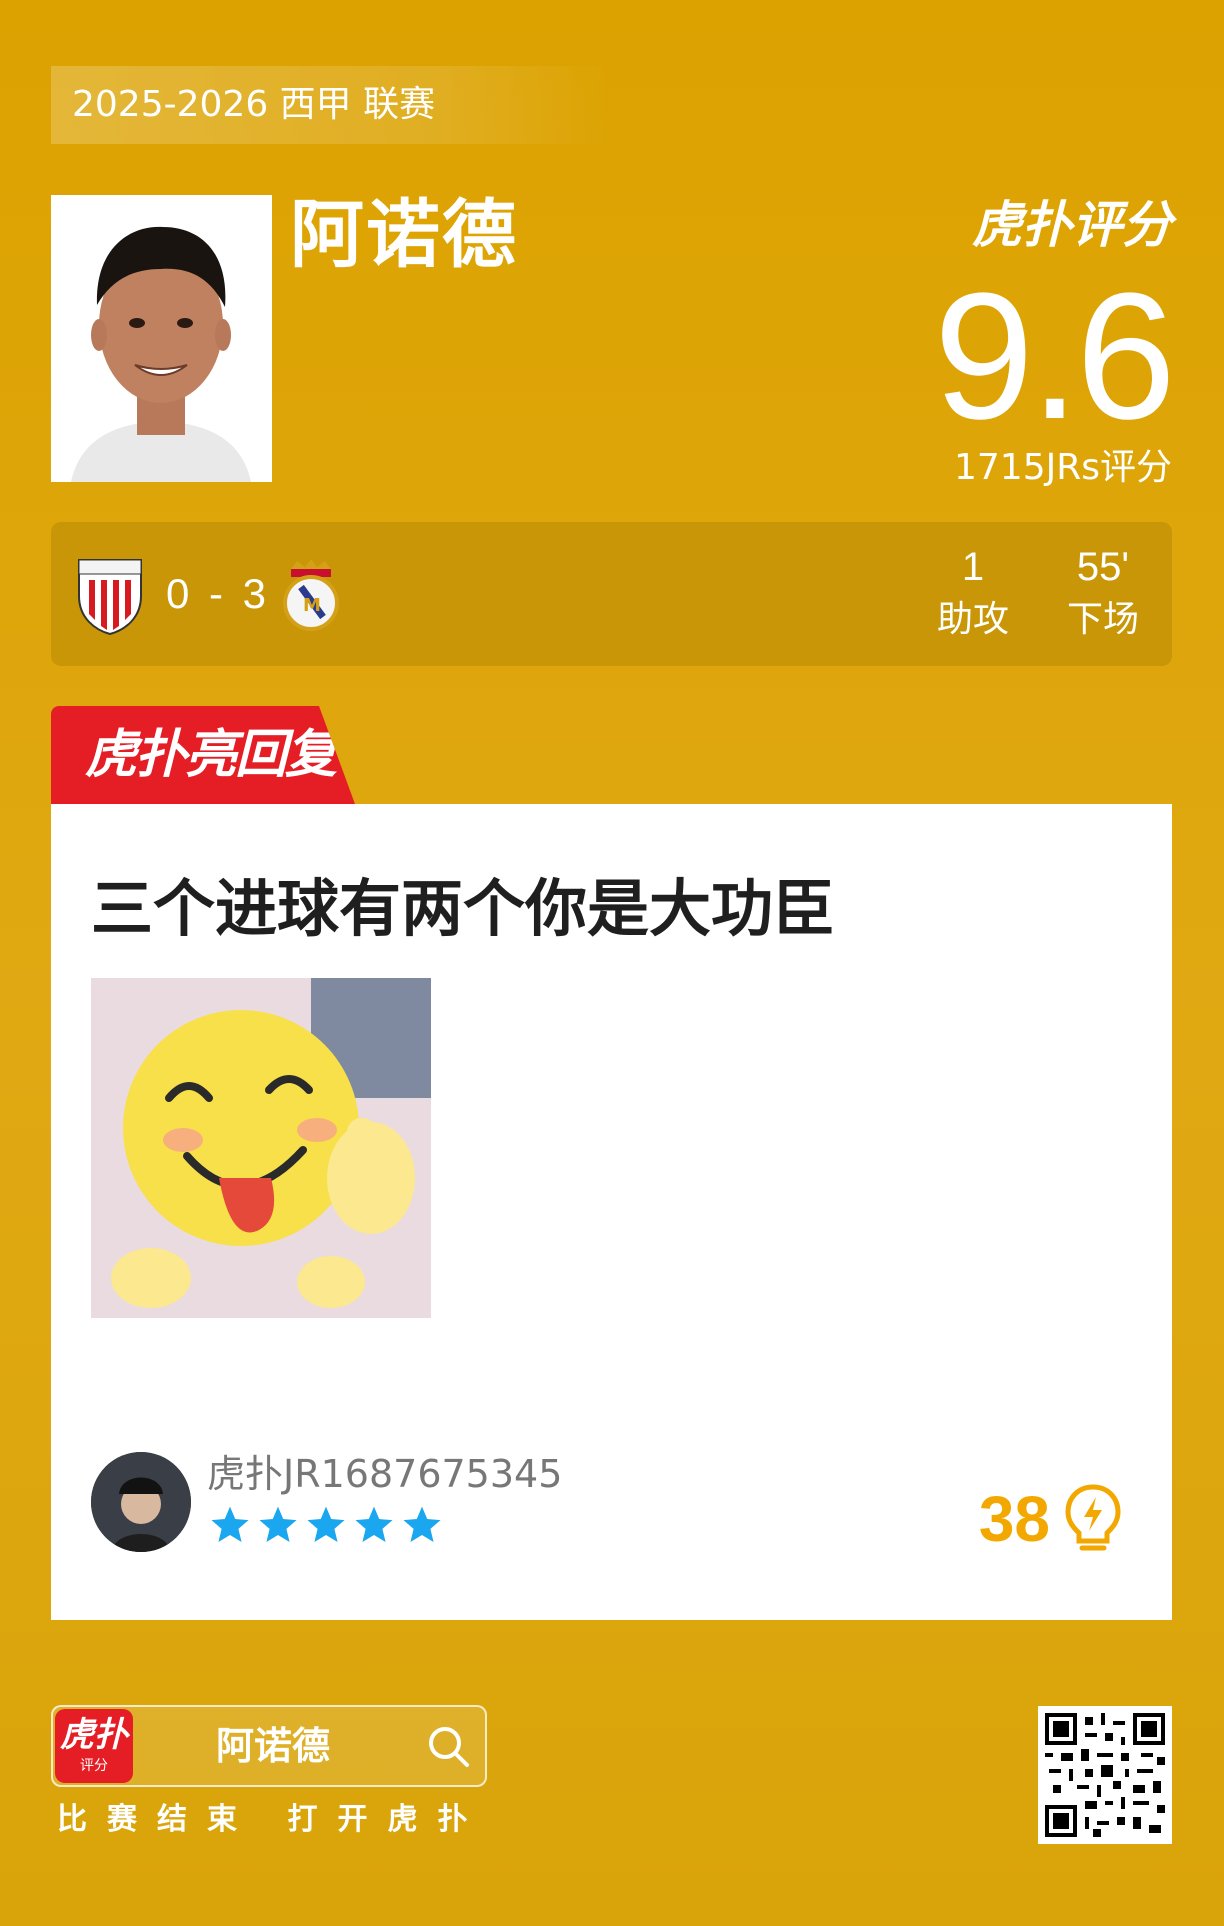  I want to click on highlight-reply-tag: 虎扑亮回复, so click(203, 755).